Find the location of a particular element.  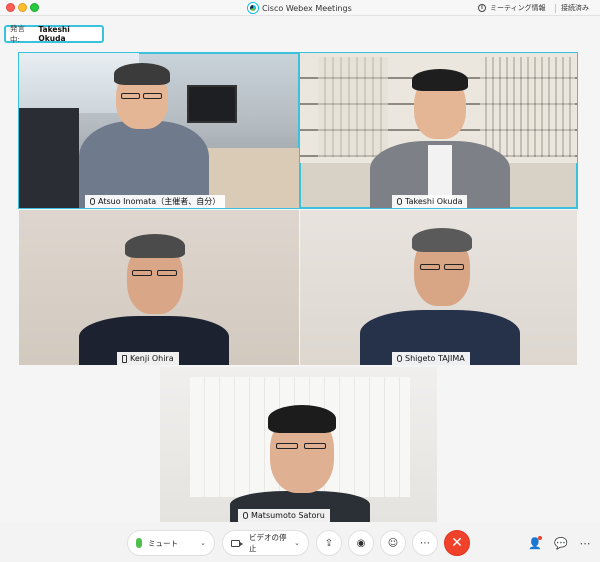

share-button: ⇪ is located at coordinates (329, 543).